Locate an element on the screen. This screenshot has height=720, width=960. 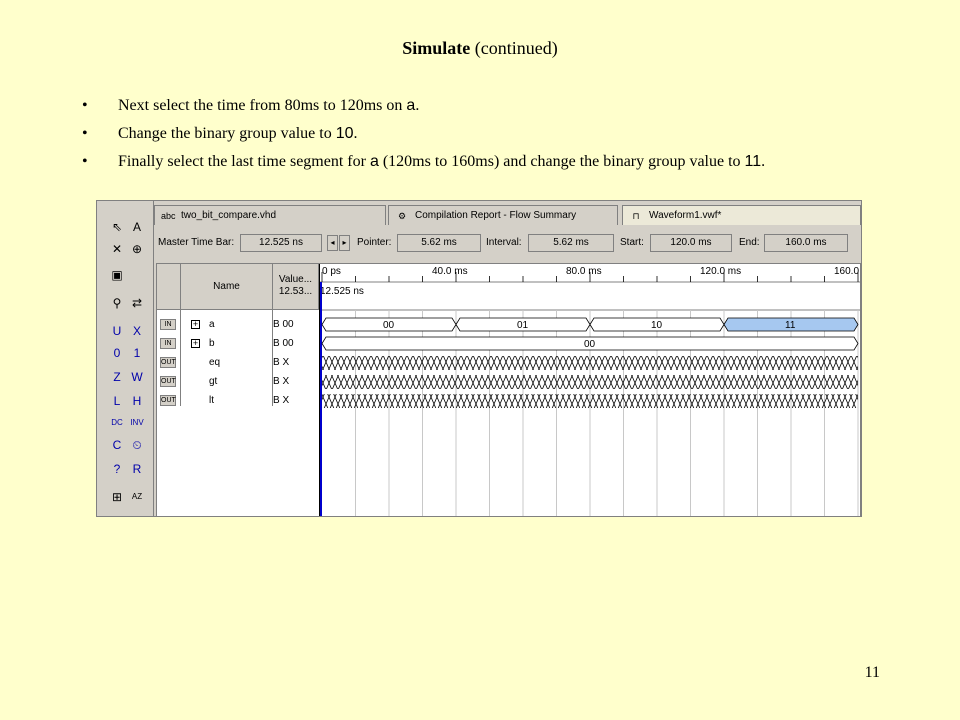
bullet-code: 11 is located at coordinates (753, 161).